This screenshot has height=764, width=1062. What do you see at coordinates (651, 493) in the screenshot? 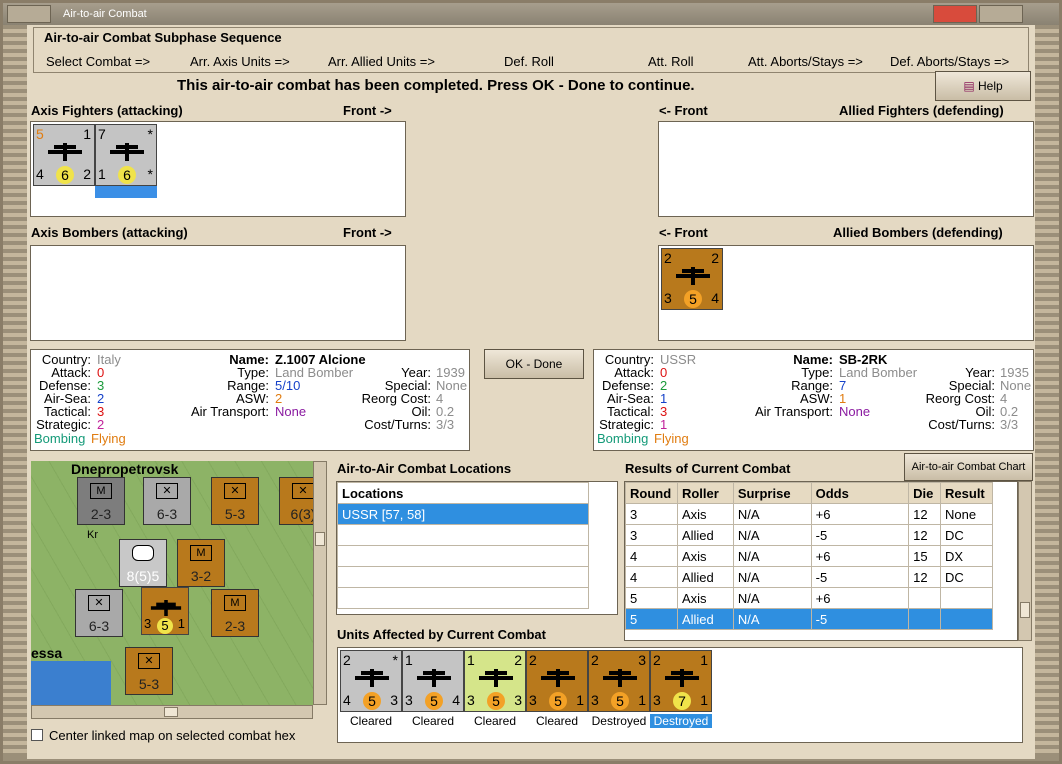
I see `results-header-round: Round` at bounding box center [651, 493].